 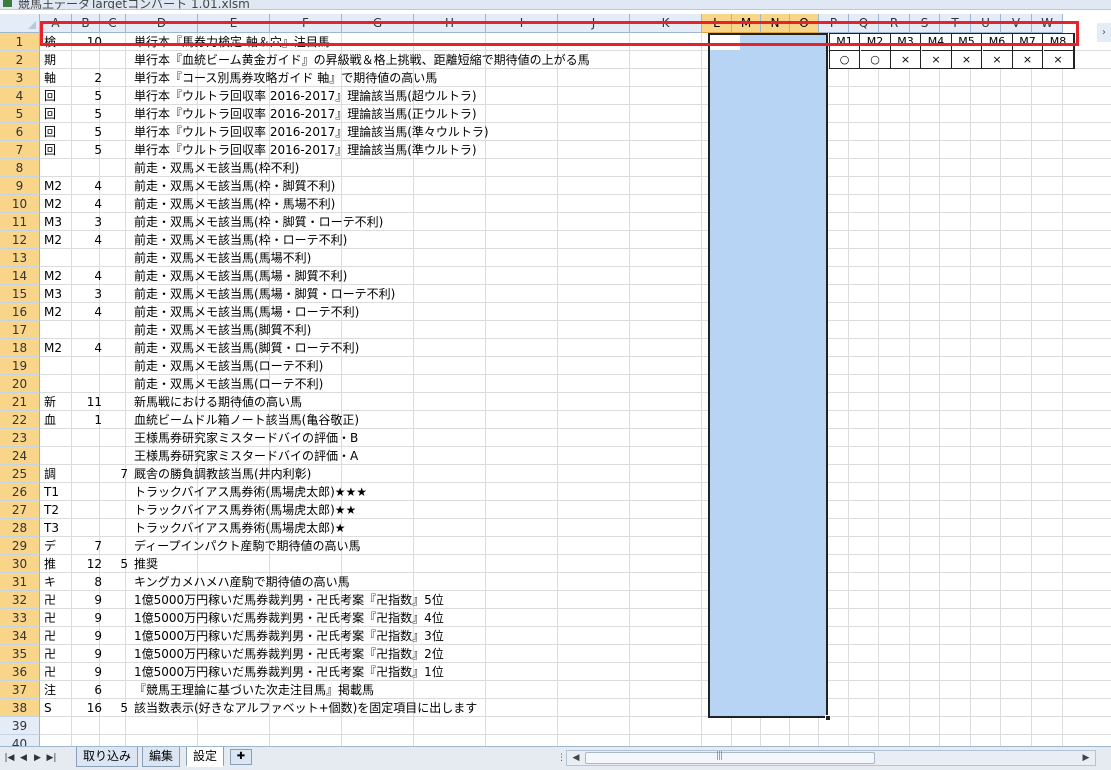 What do you see at coordinates (1086, 758) in the screenshot?
I see `scroll-right-arrow-icon: ▶` at bounding box center [1086, 758].